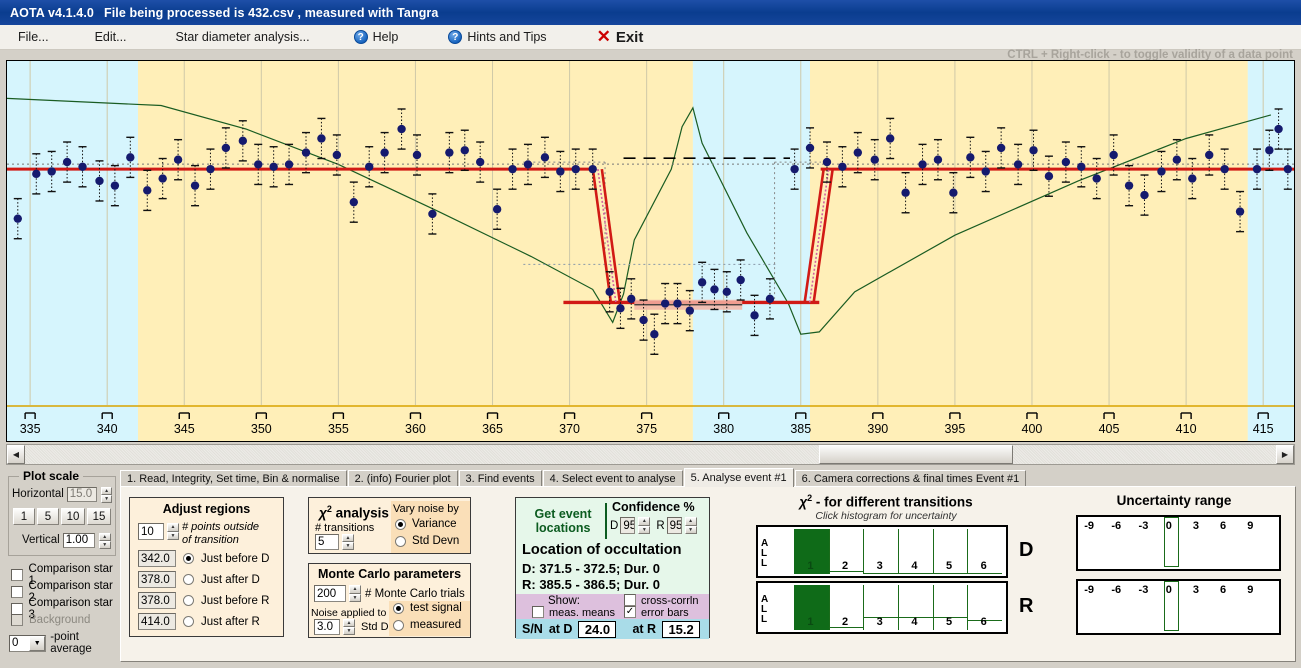 This screenshot has height=668, width=1301. I want to click on chi2-hist-r-label: R, so click(1026, 606).